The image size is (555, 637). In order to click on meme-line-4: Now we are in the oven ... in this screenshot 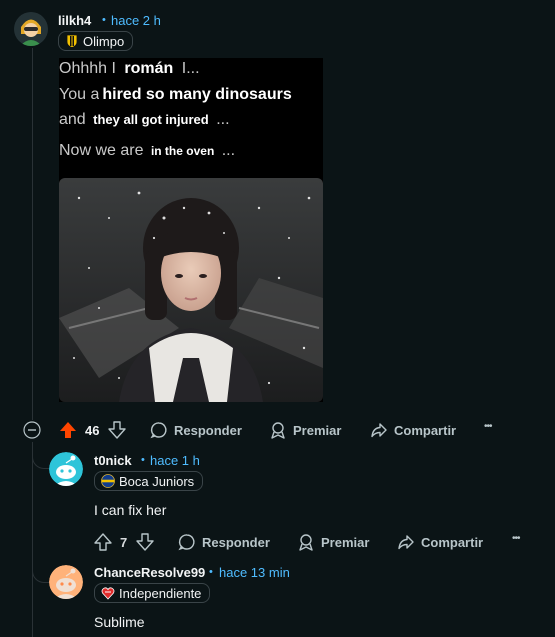, I will do `click(147, 150)`.